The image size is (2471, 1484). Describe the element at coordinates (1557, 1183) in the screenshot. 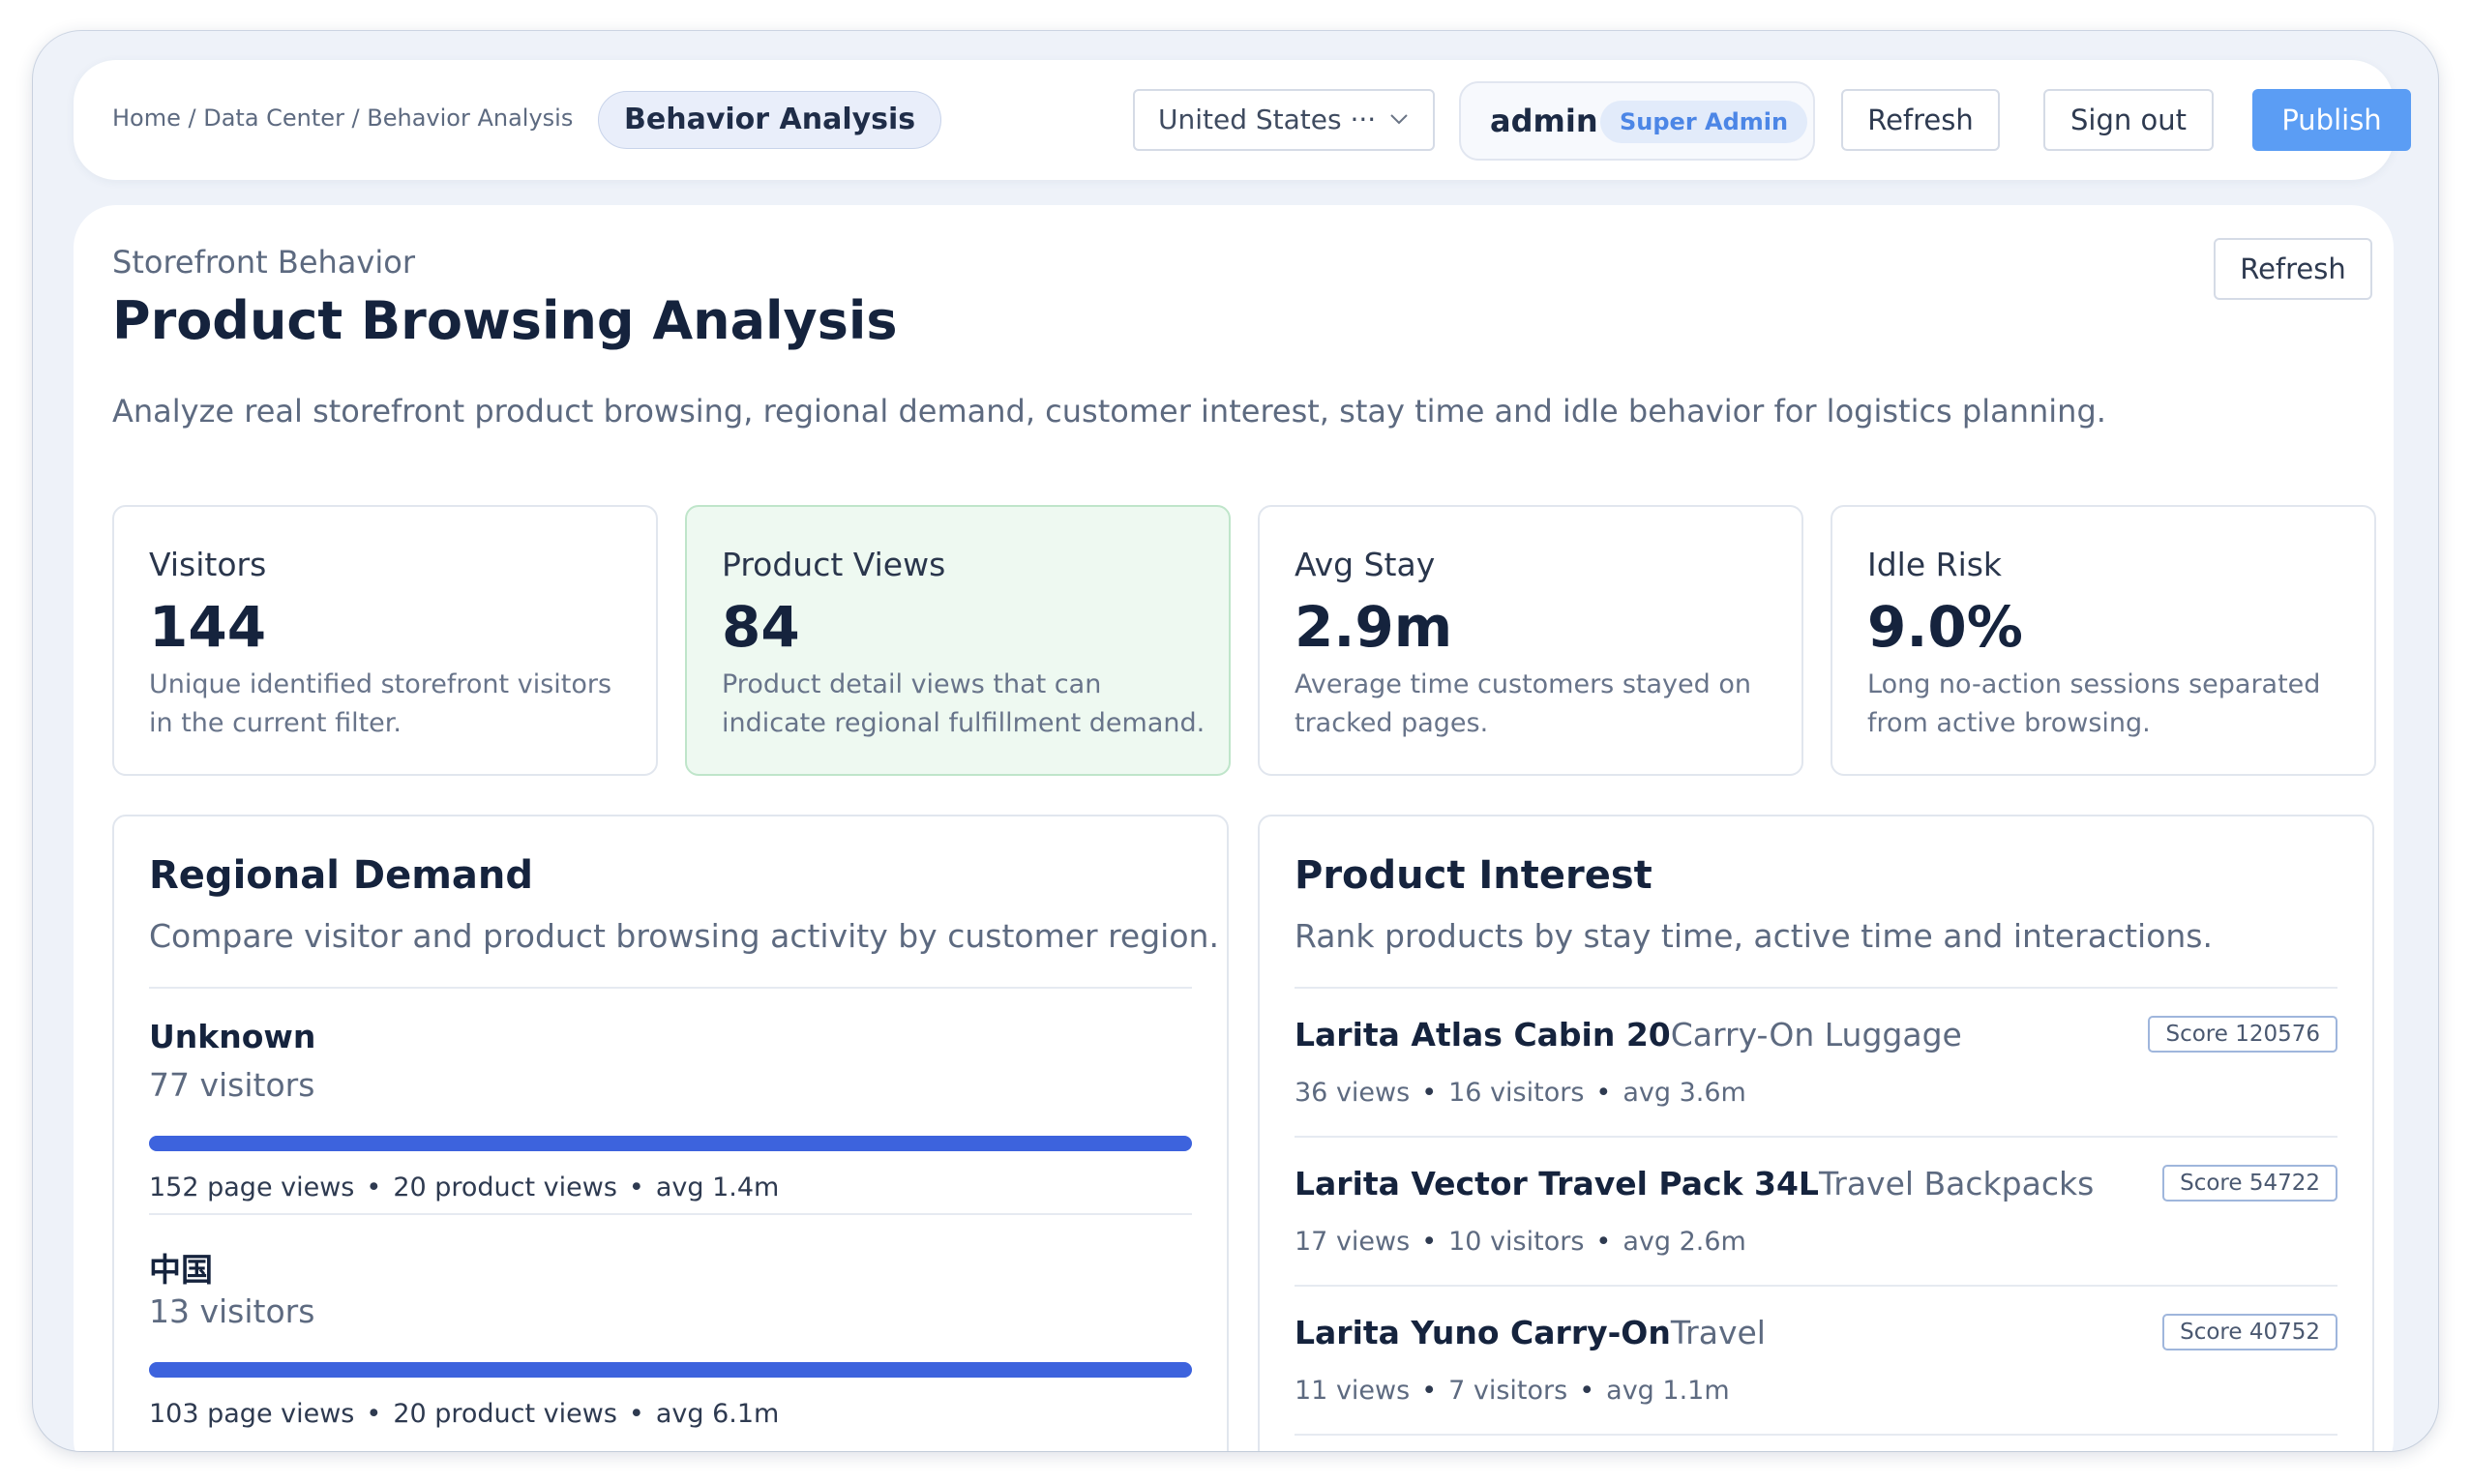

I see `product-name: Larita Vector Travel Pack 34L` at that location.